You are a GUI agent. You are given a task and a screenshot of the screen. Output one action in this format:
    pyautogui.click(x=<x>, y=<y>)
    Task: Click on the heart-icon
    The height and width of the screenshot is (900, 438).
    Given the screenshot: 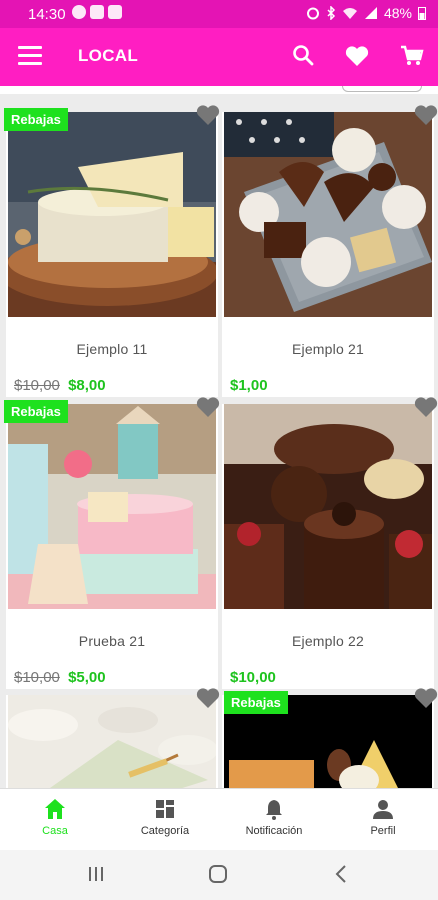 What is the action you would take?
    pyautogui.click(x=357, y=56)
    